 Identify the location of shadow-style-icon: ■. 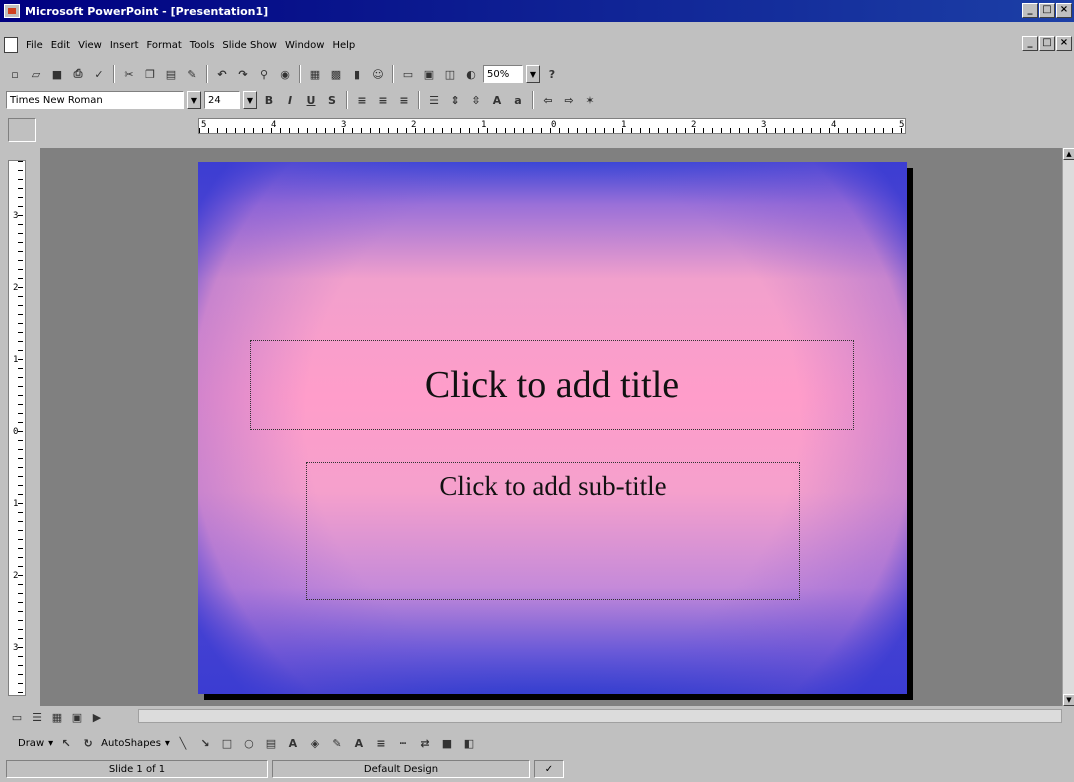
(447, 743).